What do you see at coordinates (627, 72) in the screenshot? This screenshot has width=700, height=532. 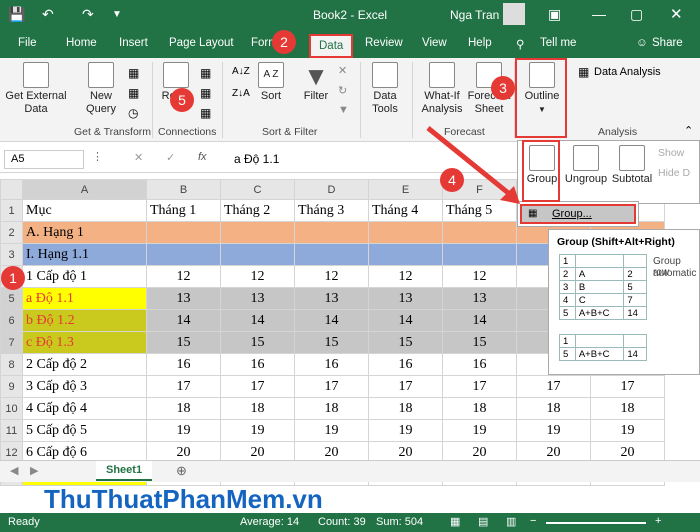 I see `data-analysis-button: Data Analysis` at bounding box center [627, 72].